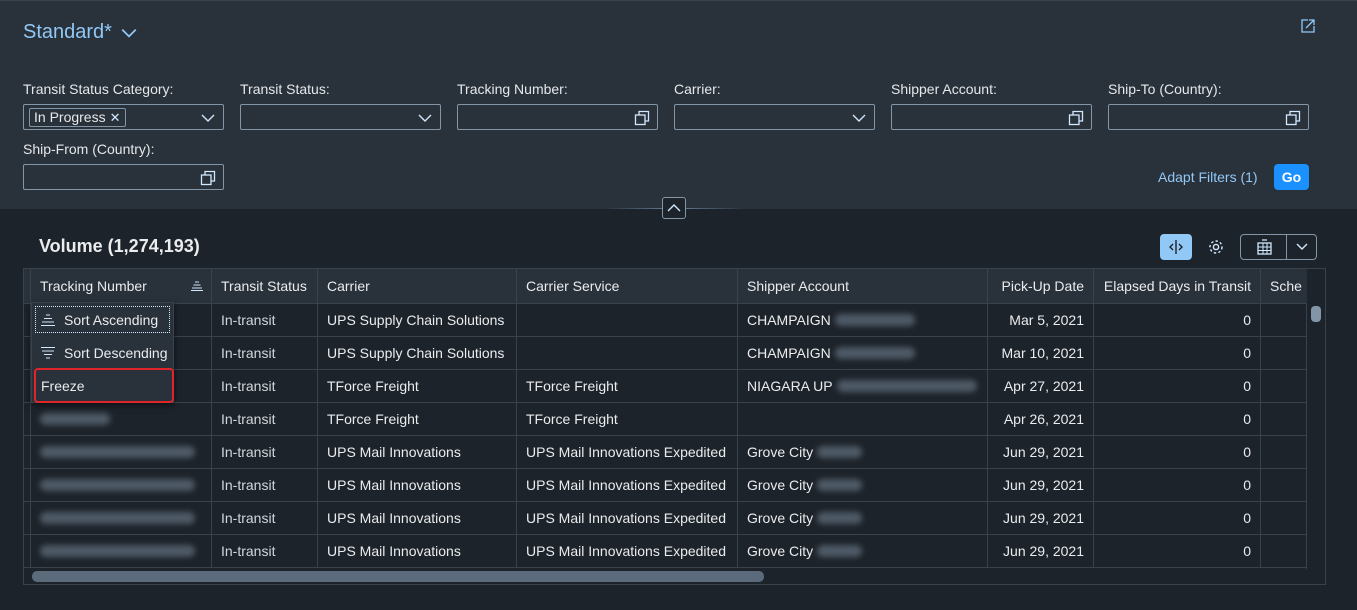  Describe the element at coordinates (285, 89) in the screenshot. I see `filter-label-transit-status: Transit Status:` at that location.